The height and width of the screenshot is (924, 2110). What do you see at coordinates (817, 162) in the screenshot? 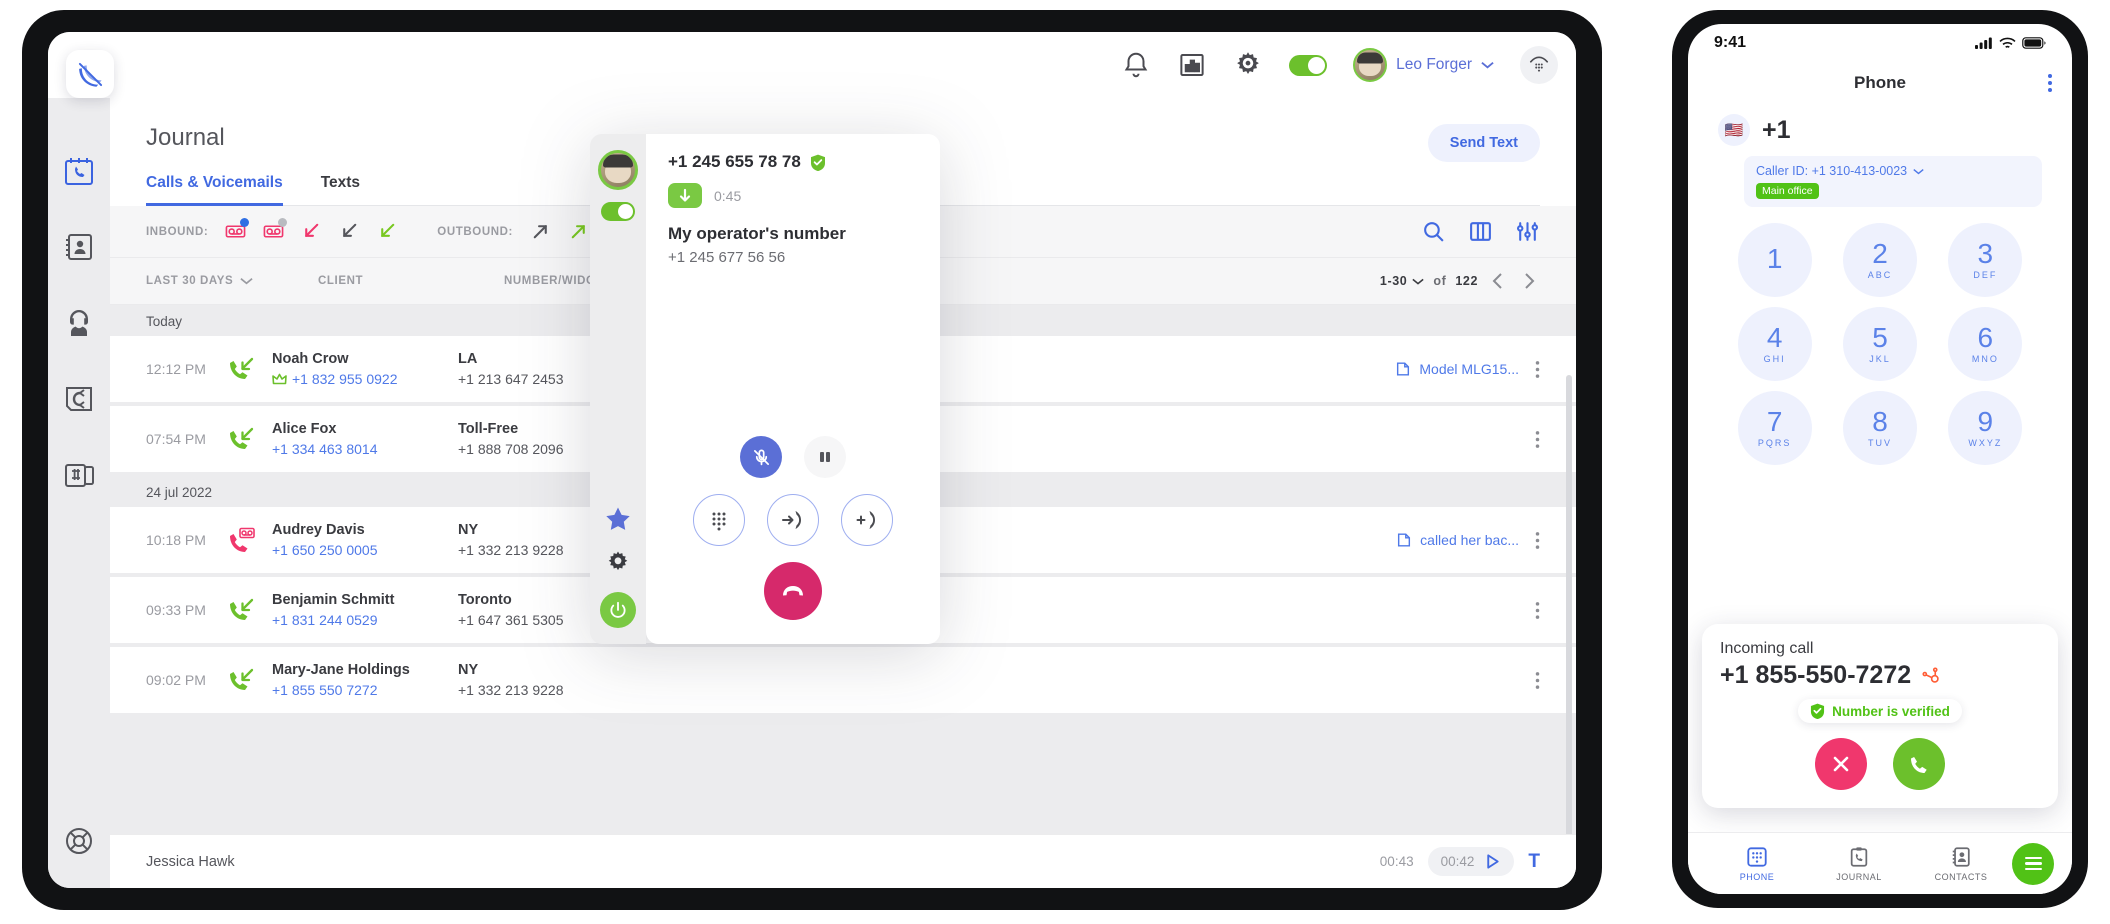
I see `shield-check-icon` at bounding box center [817, 162].